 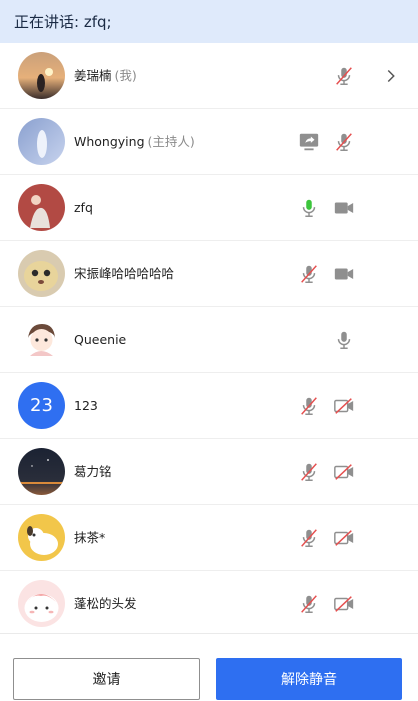 I want to click on participant-name: 蓬松的头发, so click(x=105, y=603).